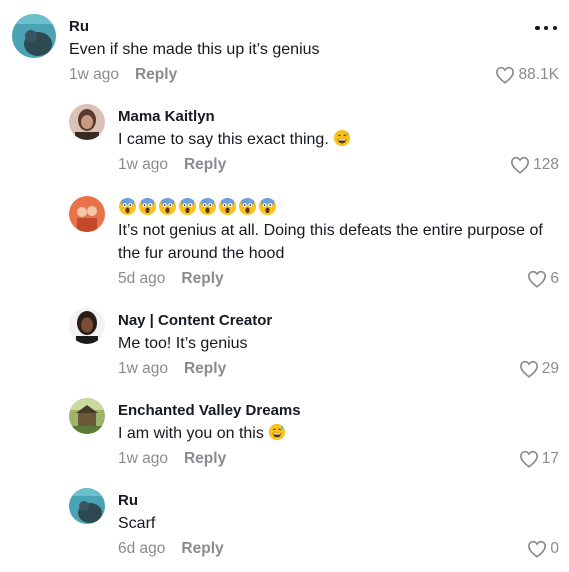  What do you see at coordinates (538, 74) in the screenshot?
I see `like-count: 88.1K` at bounding box center [538, 74].